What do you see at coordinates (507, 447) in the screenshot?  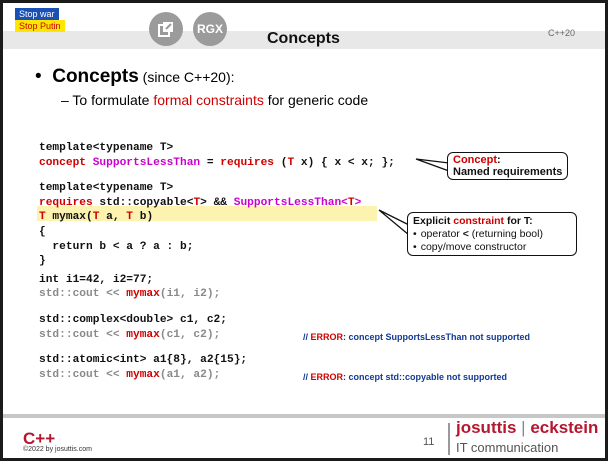 I see `brand-subtitle: IT communication` at bounding box center [507, 447].